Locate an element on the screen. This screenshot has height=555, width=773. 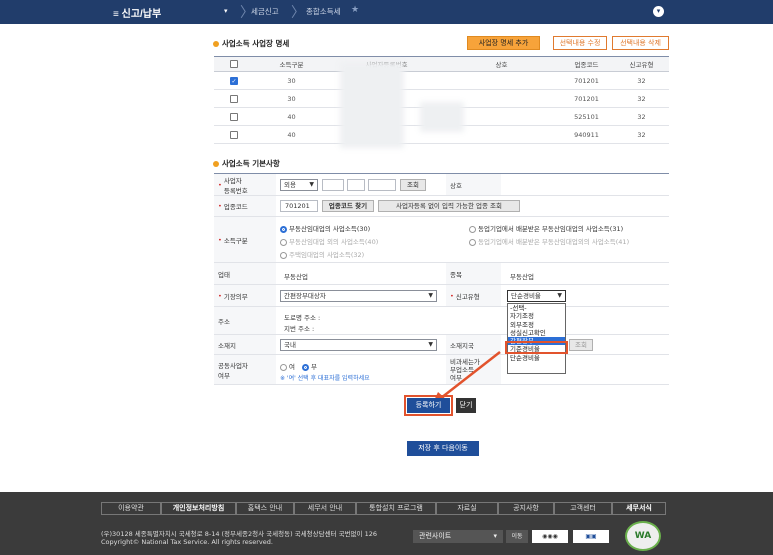
close-button: 닫기 is located at coordinates (466, 405).